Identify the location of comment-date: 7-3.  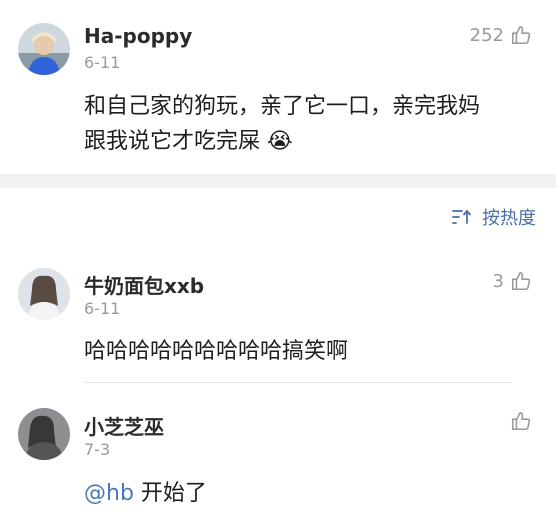
(97, 449).